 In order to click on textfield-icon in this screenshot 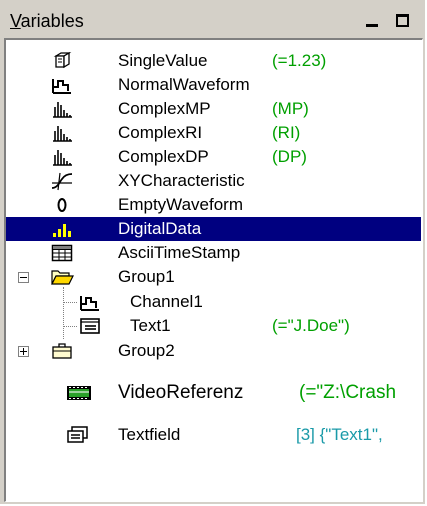, I will do `click(77, 434)`.